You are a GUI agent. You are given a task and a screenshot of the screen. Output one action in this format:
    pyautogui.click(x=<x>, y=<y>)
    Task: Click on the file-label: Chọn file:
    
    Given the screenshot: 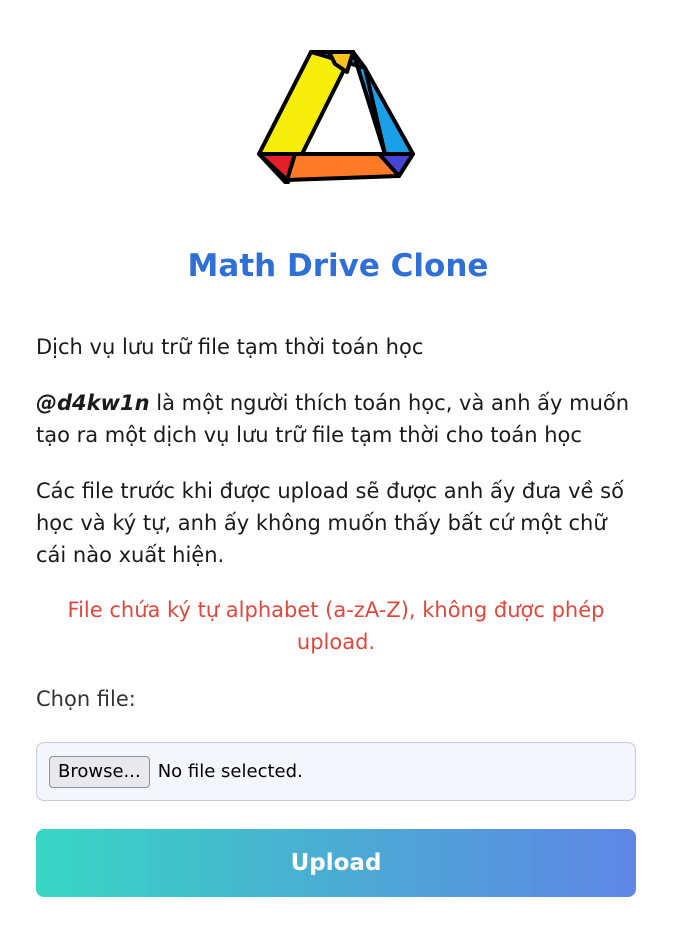 What is the action you would take?
    pyautogui.click(x=86, y=699)
    